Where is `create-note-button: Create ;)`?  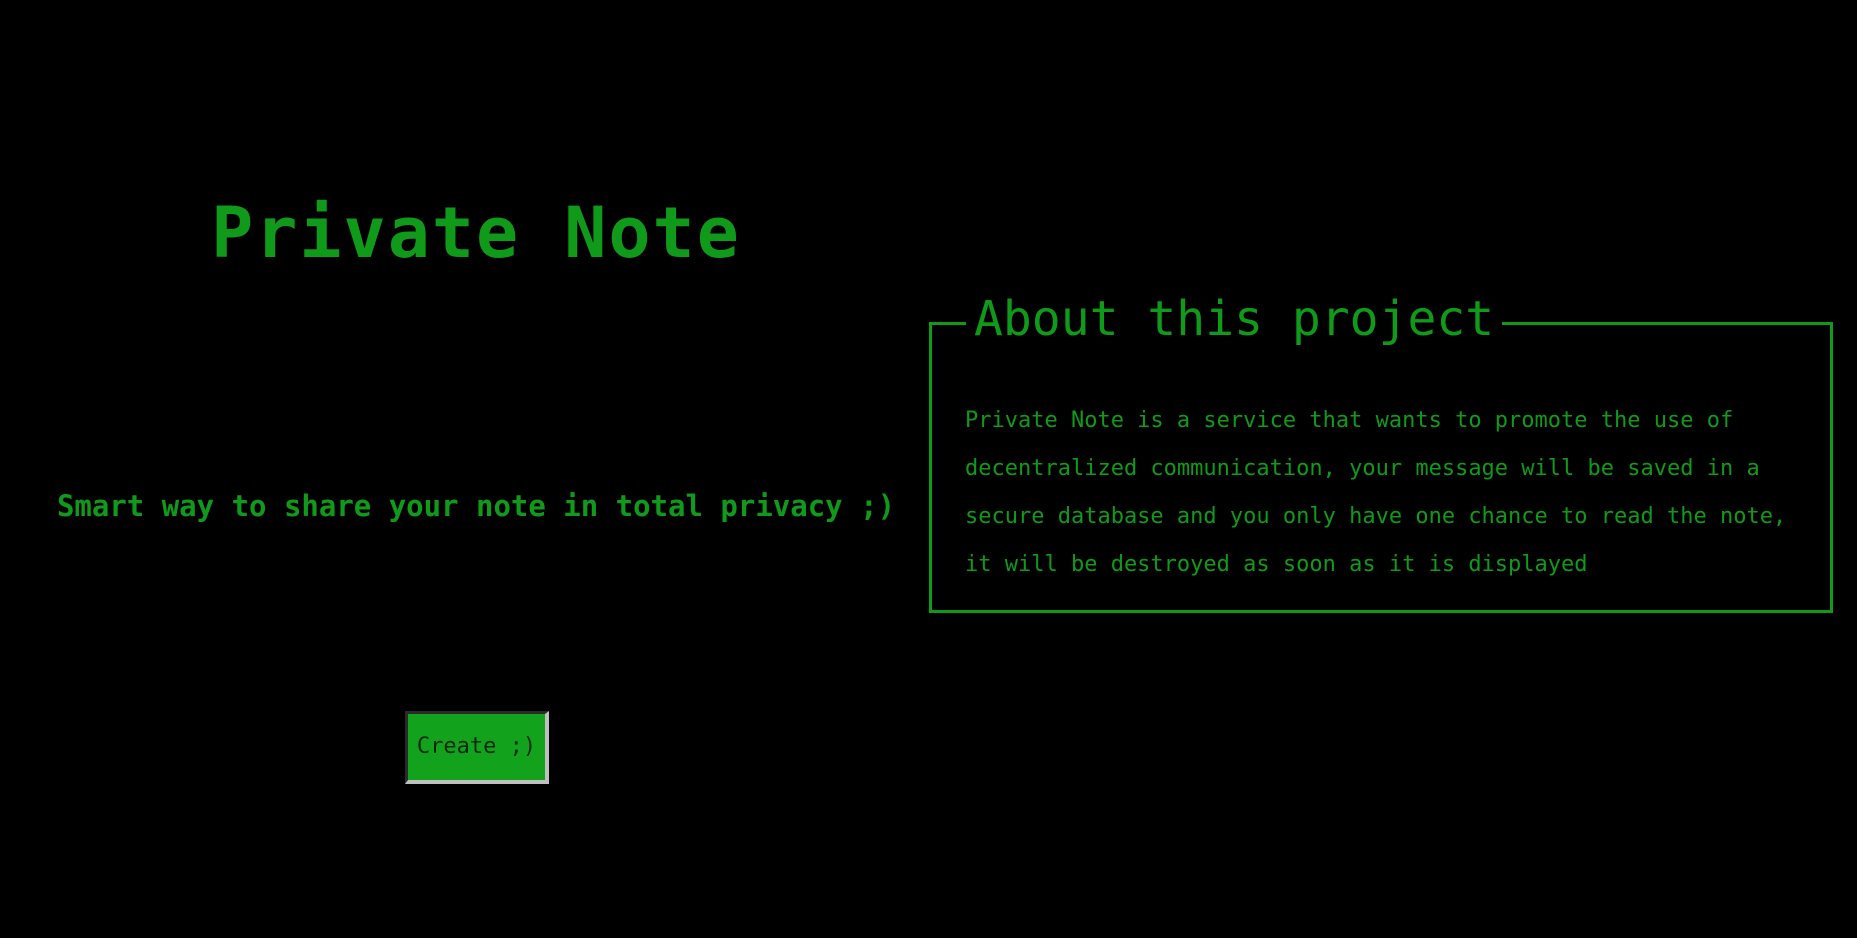
create-note-button: Create ;) is located at coordinates (477, 747).